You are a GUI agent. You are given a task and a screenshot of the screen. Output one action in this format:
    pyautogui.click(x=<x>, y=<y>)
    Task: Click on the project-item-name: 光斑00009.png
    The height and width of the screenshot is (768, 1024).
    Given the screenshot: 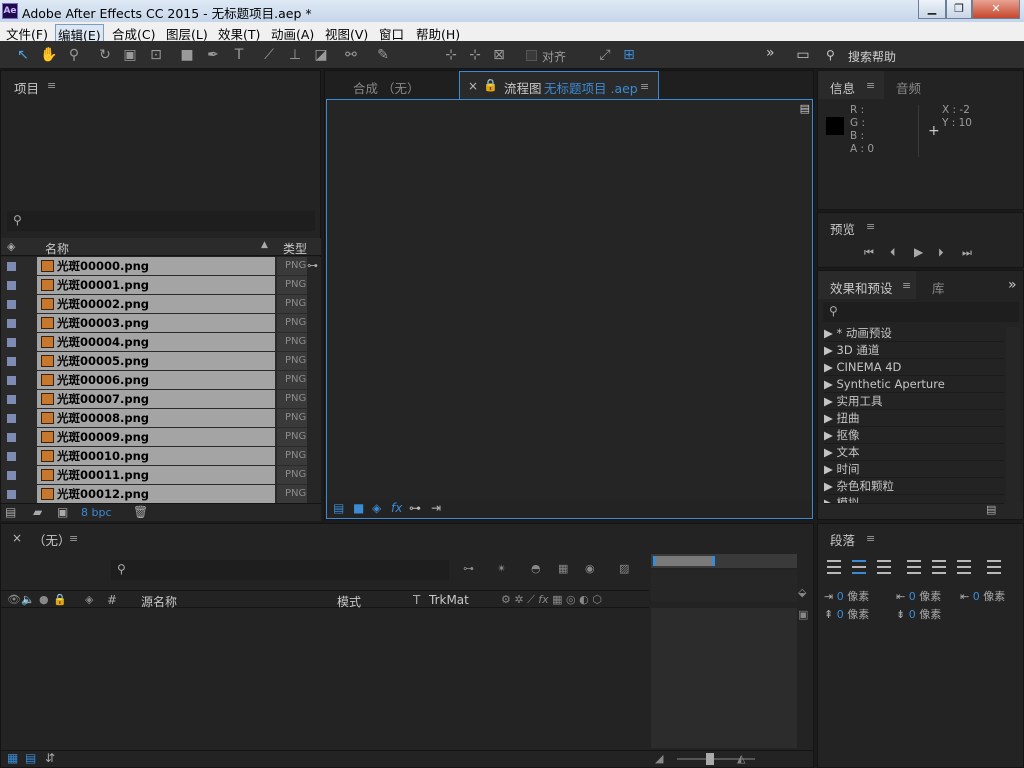 What is the action you would take?
    pyautogui.click(x=156, y=437)
    